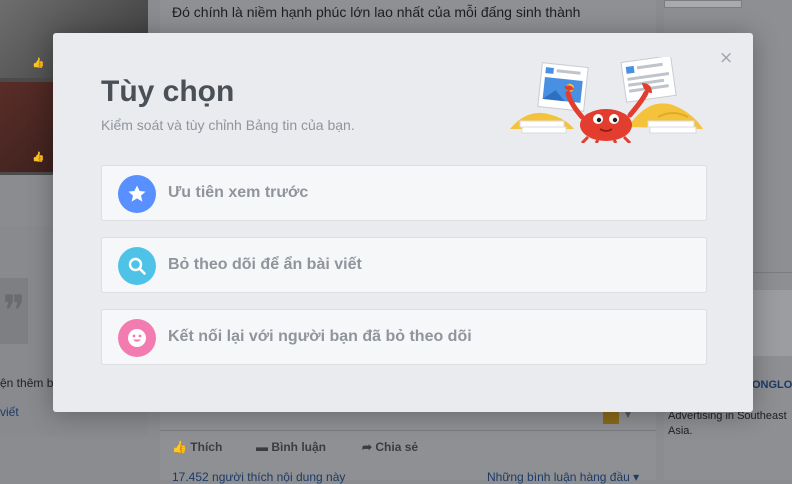 This screenshot has height=484, width=792. Describe the element at coordinates (404, 265) in the screenshot. I see `option-unfollow: Bỏ theo dõi để ẩn bài viết` at that location.